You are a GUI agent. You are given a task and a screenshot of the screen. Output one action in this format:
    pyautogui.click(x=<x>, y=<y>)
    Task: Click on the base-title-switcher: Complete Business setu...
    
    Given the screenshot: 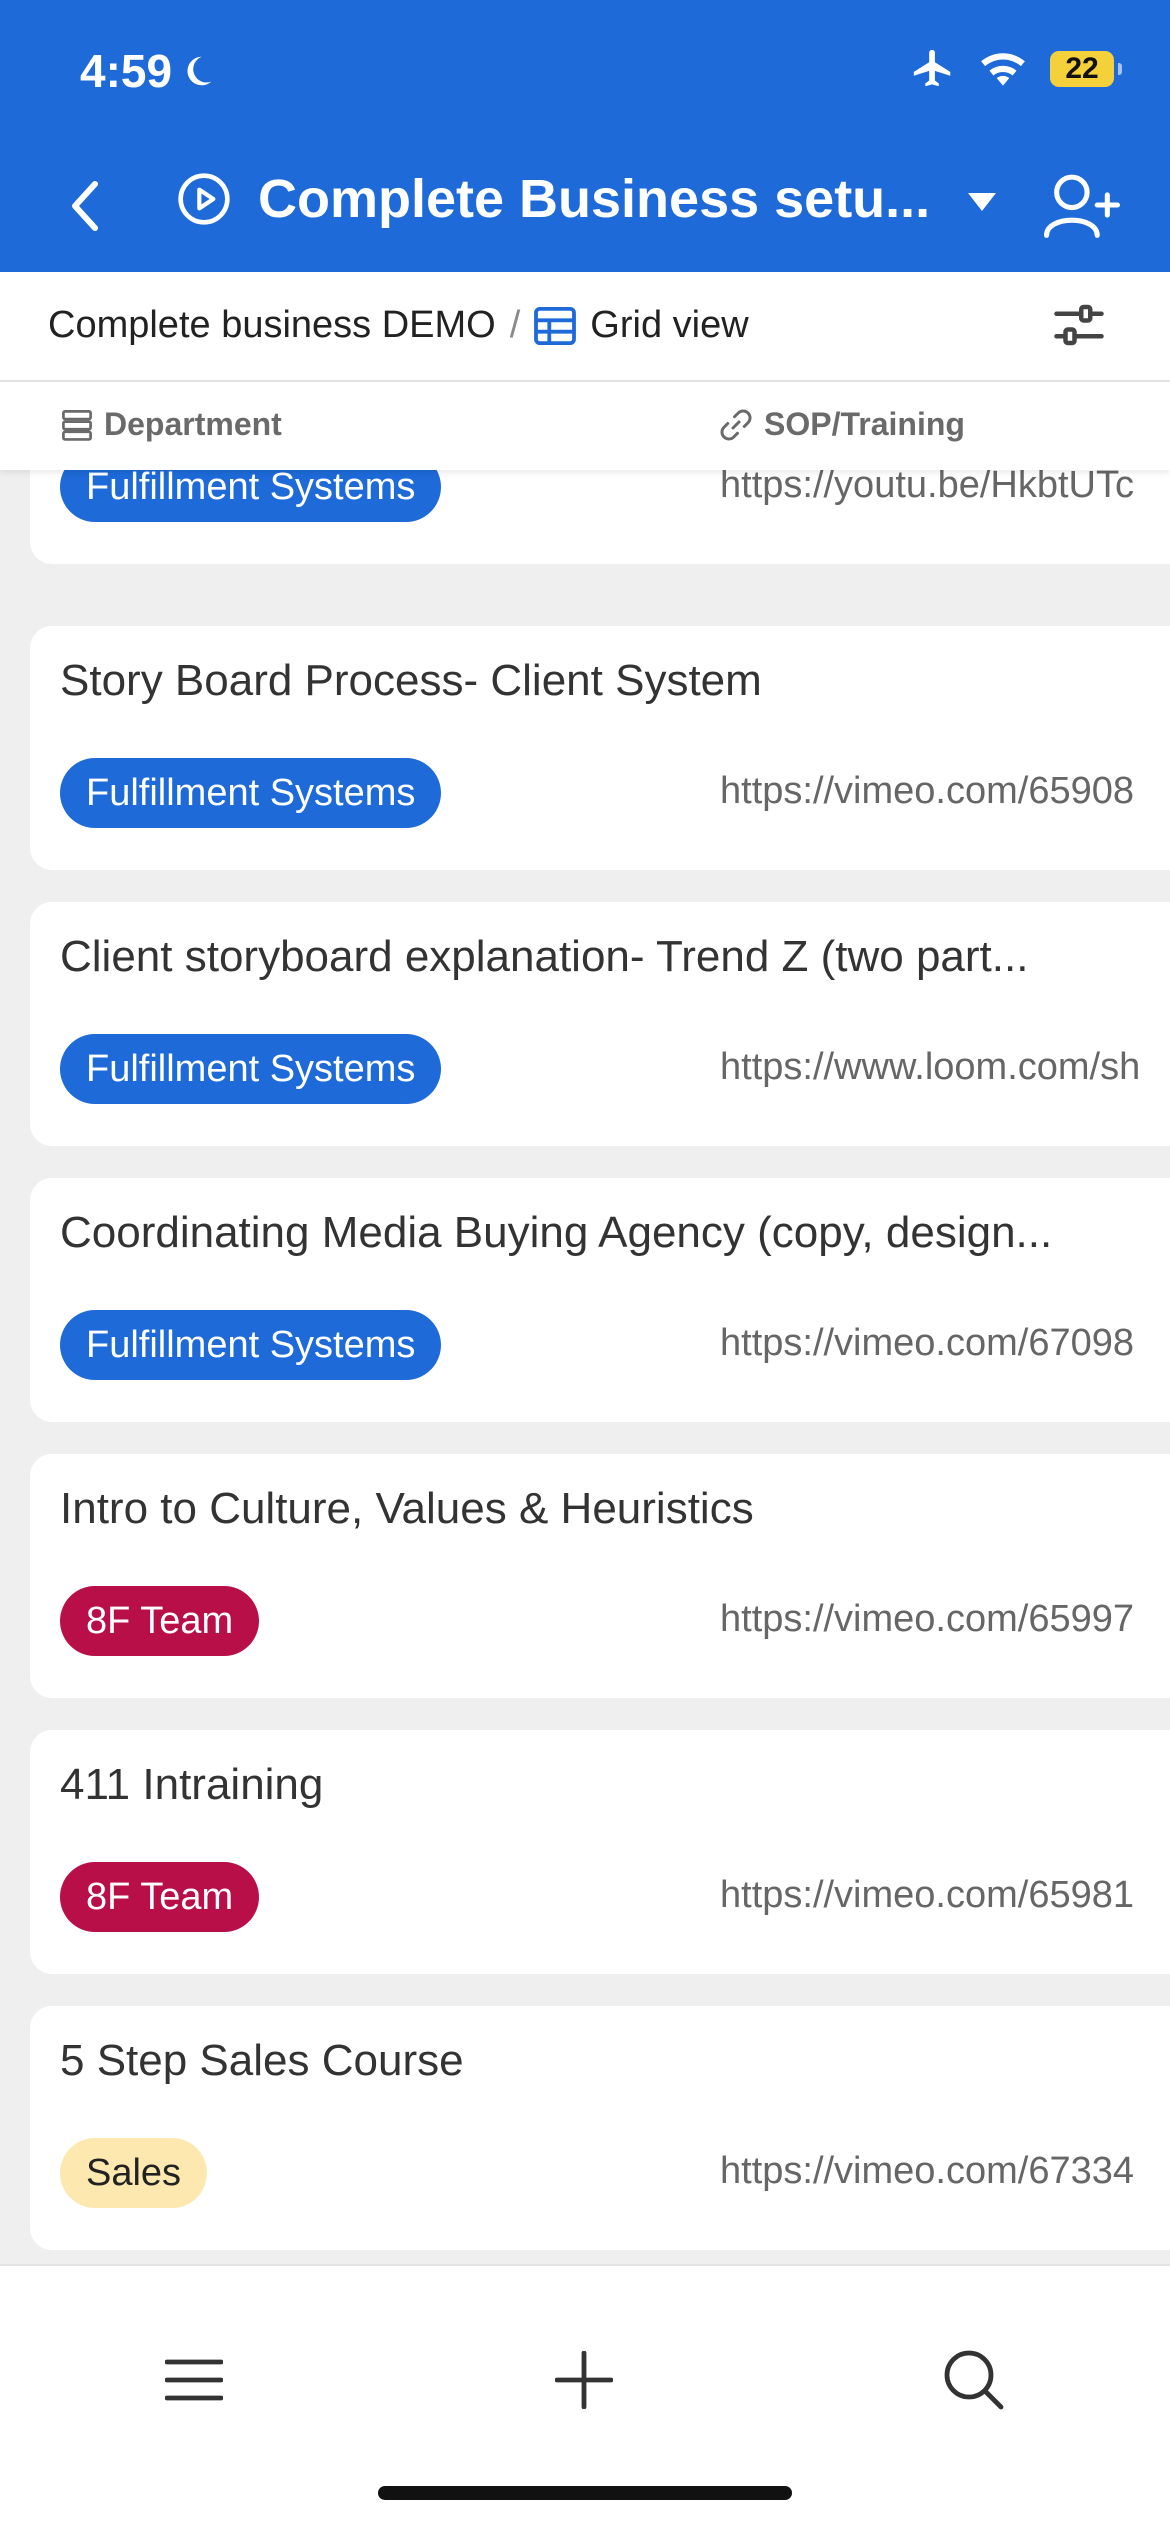 What is the action you would take?
    pyautogui.click(x=606, y=199)
    